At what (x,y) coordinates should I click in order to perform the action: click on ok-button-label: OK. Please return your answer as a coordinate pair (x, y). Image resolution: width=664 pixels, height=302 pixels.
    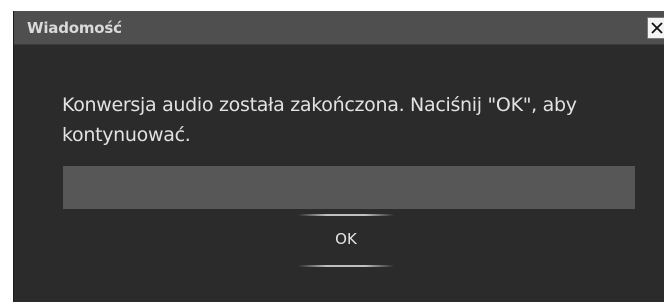
    Looking at the image, I should click on (346, 239).